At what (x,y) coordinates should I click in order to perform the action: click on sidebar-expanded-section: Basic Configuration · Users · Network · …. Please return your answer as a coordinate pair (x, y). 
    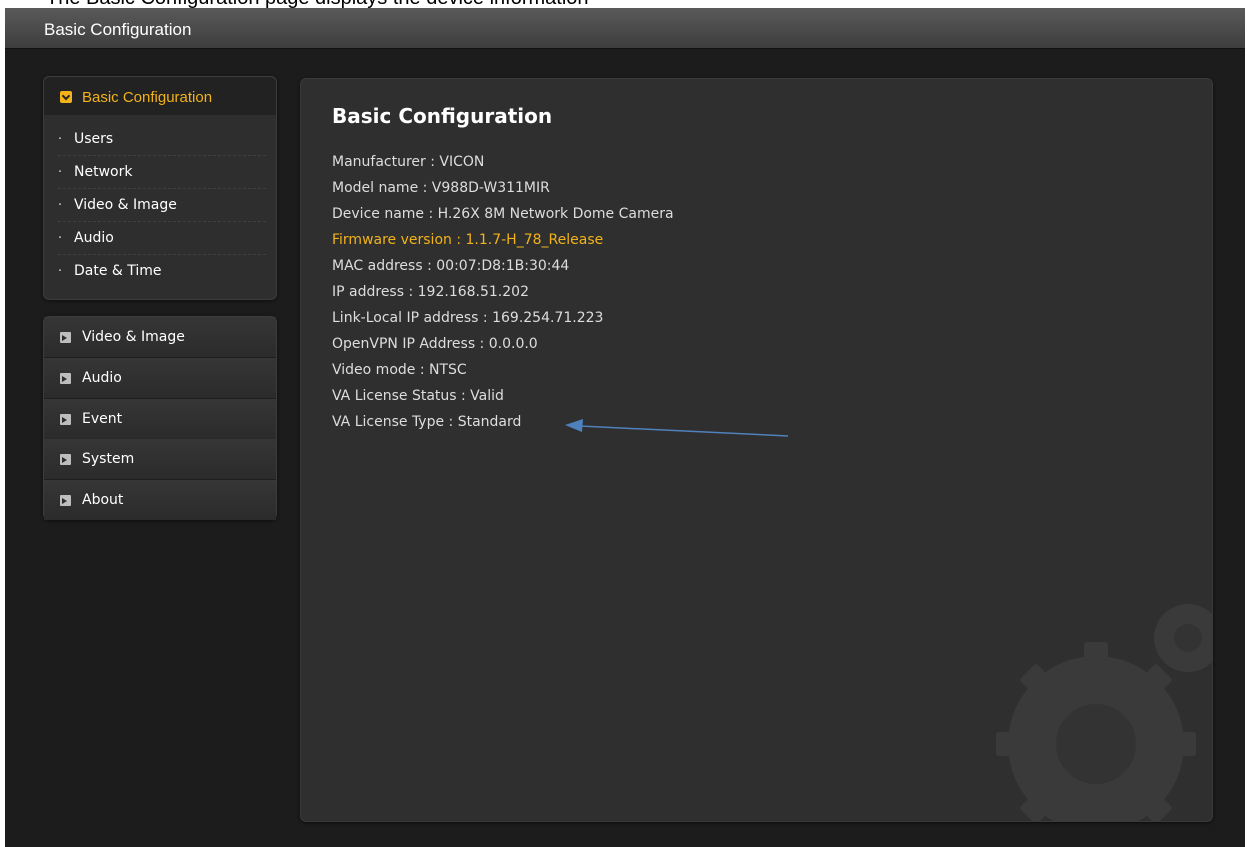
    Looking at the image, I should click on (160, 188).